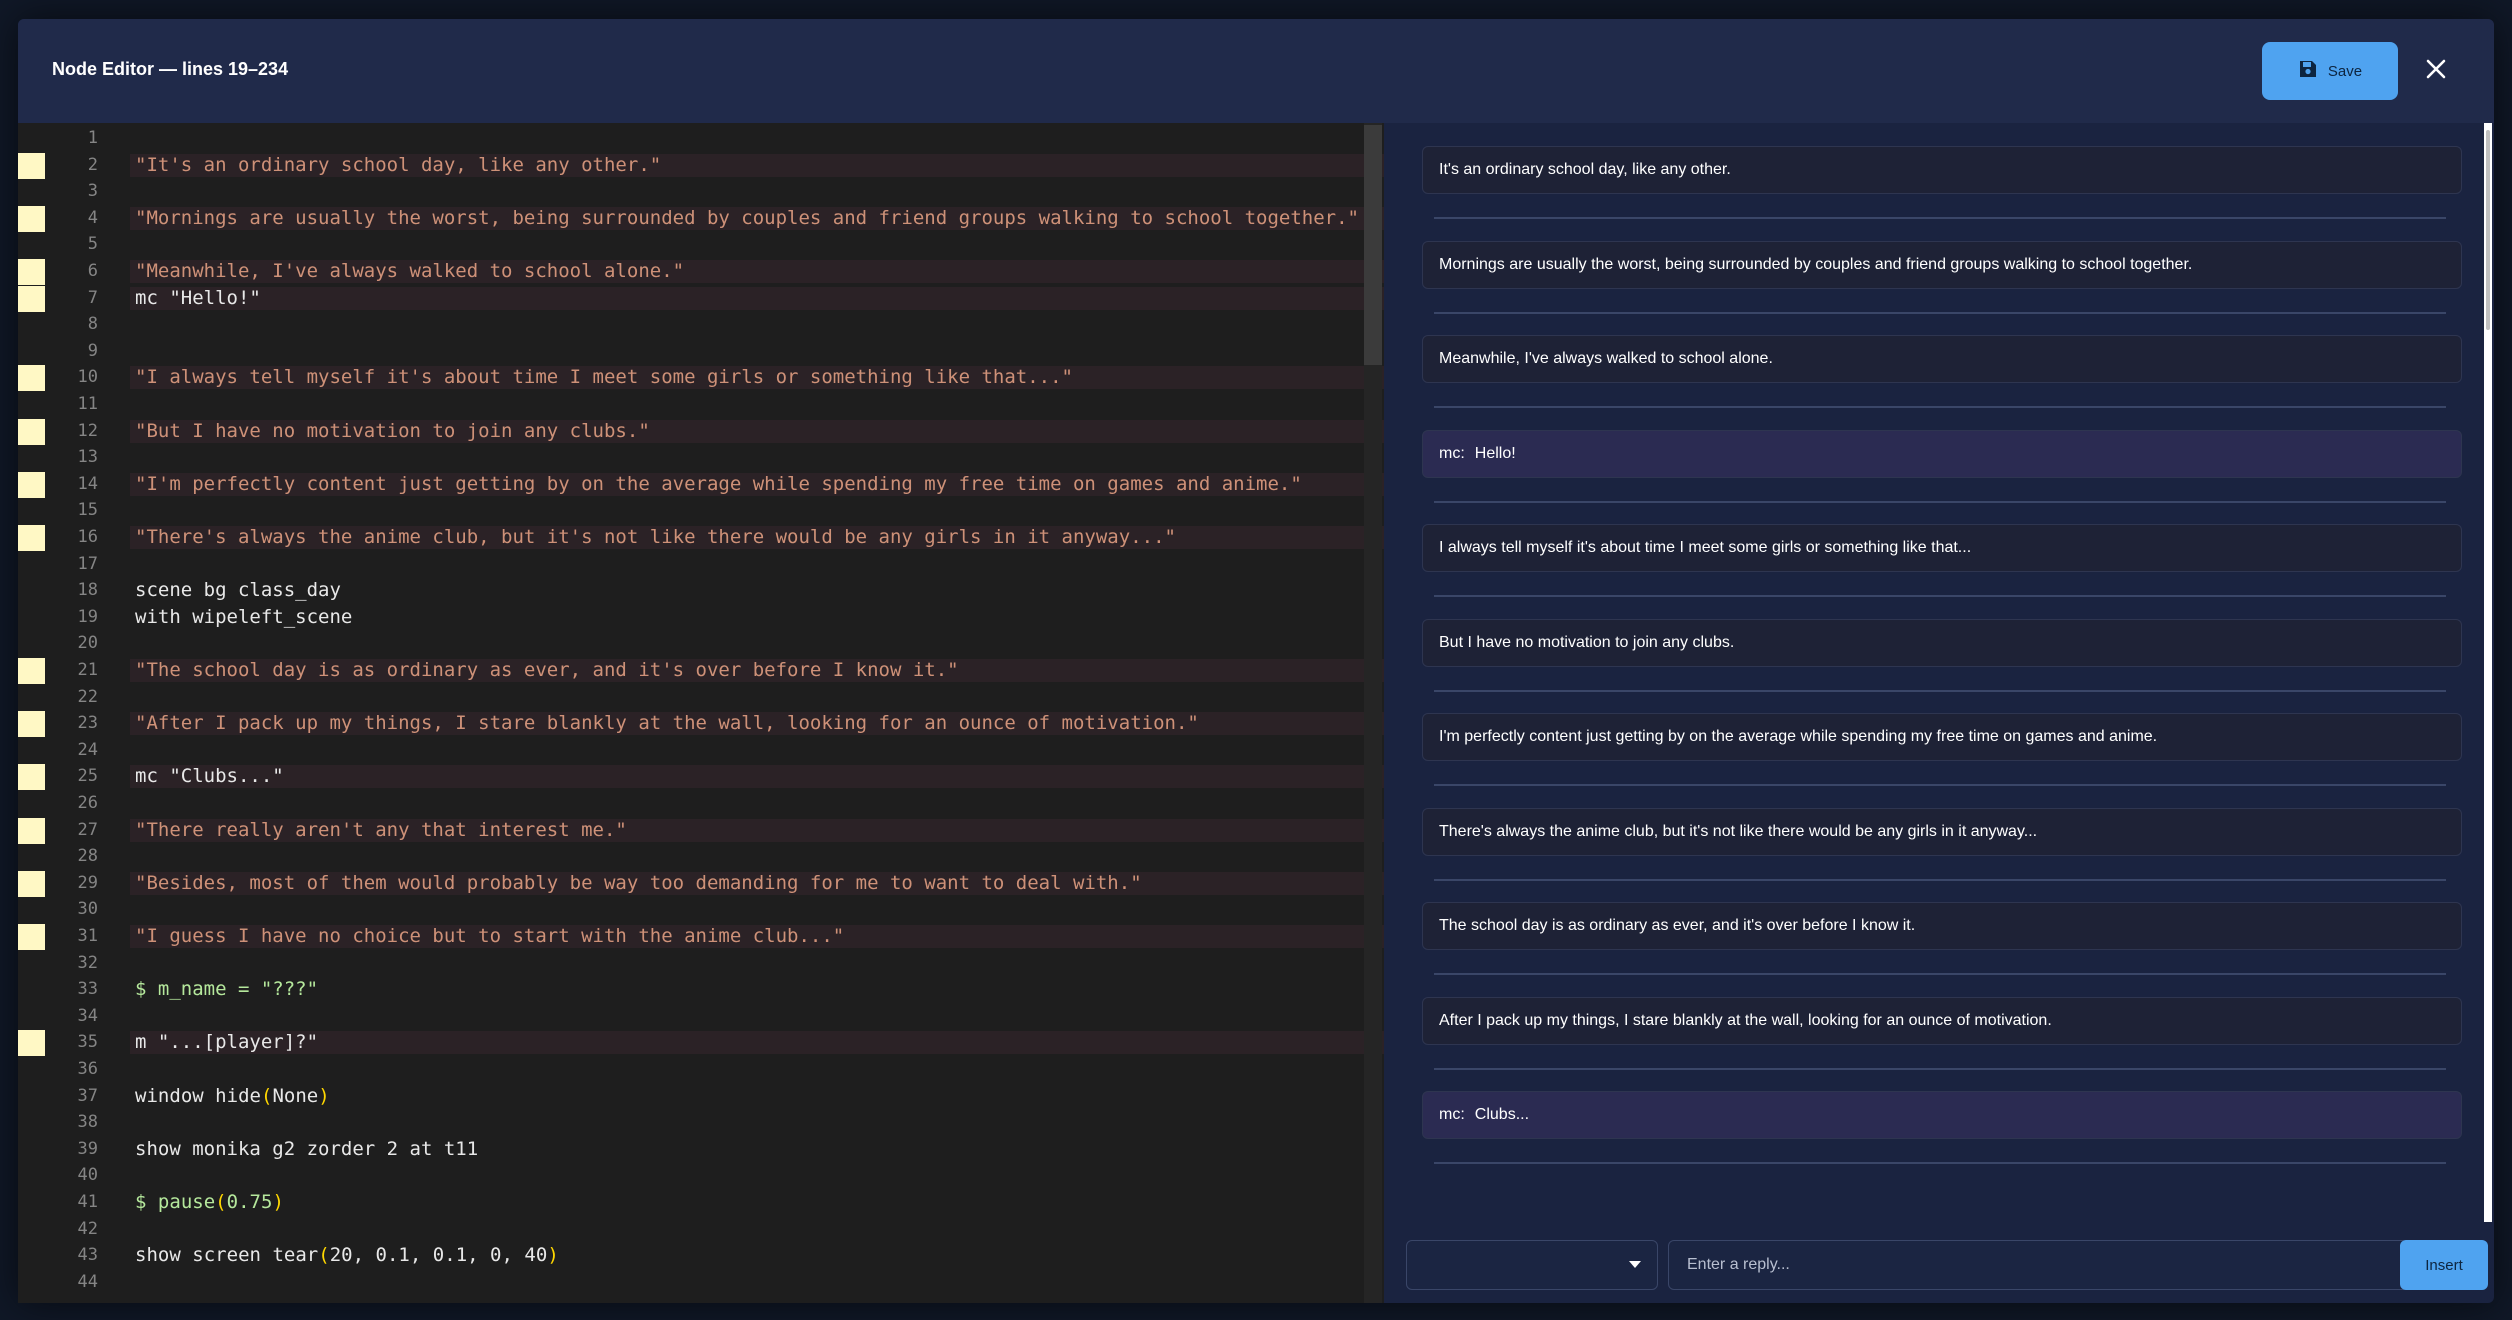 The width and height of the screenshot is (2512, 1320). What do you see at coordinates (87, 962) in the screenshot?
I see `line-number: 32` at bounding box center [87, 962].